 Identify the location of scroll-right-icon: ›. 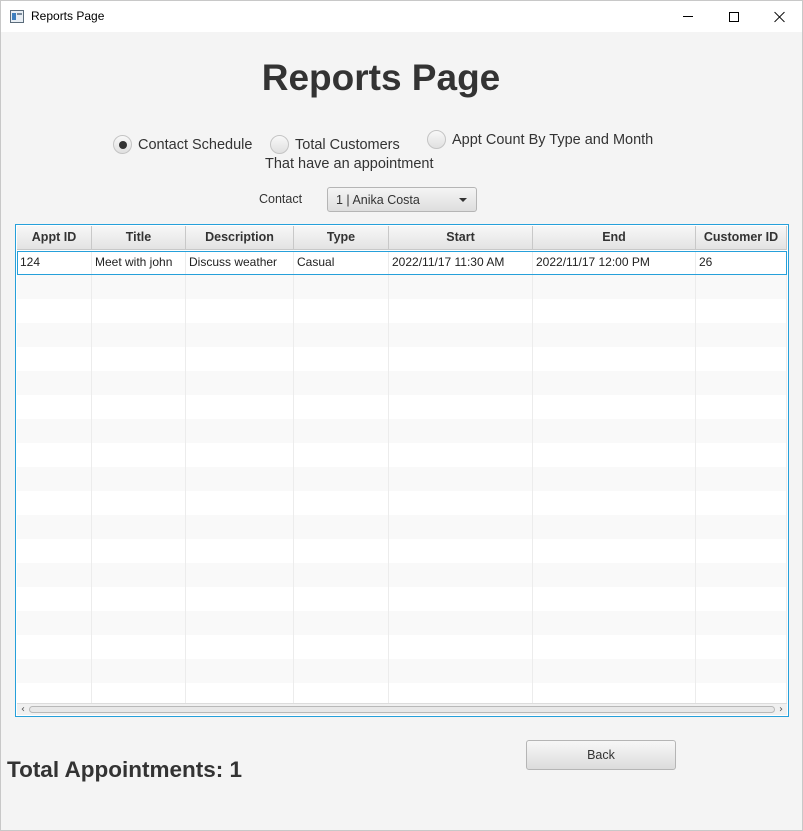
(781, 709).